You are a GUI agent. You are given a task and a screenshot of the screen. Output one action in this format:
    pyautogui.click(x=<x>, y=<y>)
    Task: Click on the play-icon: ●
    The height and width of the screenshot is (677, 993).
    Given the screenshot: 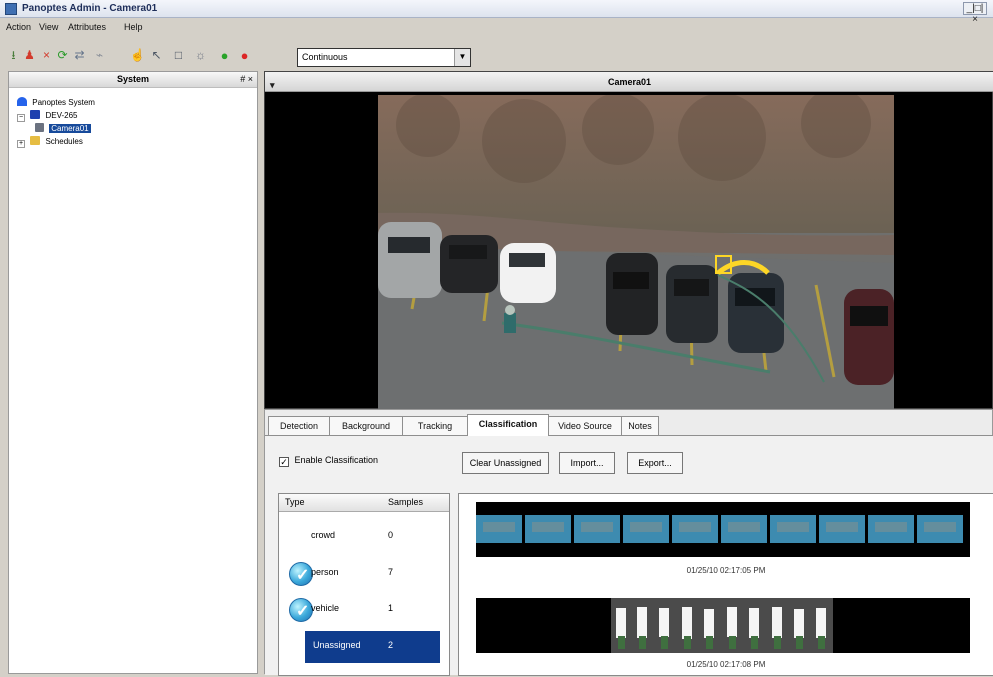 What is the action you would take?
    pyautogui.click(x=224, y=55)
    